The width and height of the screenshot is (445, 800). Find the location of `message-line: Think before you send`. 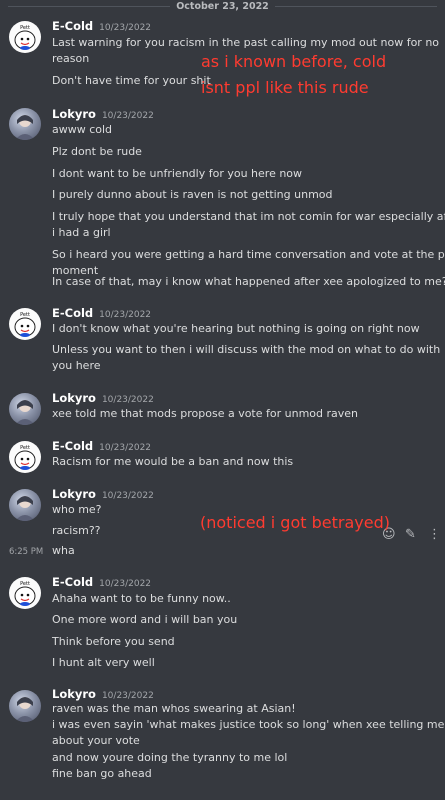

message-line: Think before you send is located at coordinates (113, 641).